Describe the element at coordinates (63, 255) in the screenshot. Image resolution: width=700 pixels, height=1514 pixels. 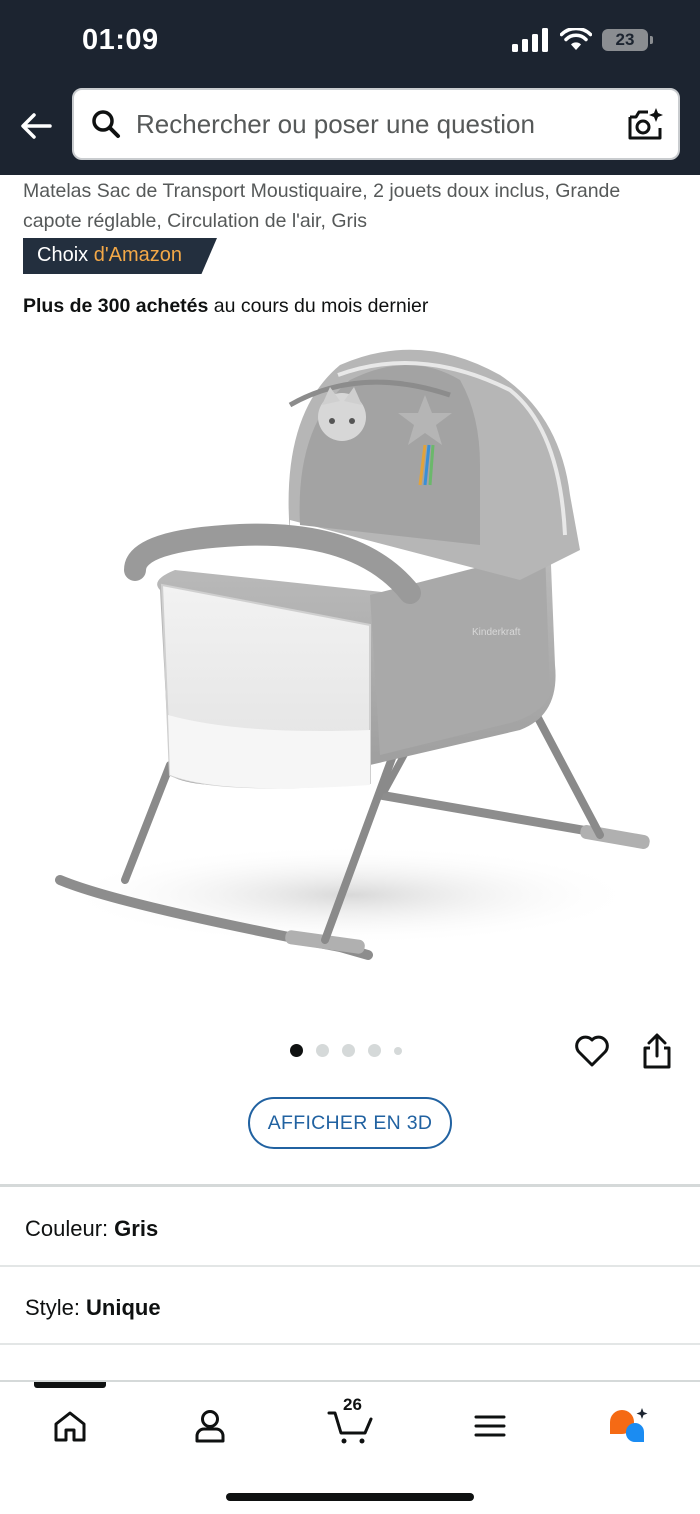
I see `badge-prefix: Choix` at that location.